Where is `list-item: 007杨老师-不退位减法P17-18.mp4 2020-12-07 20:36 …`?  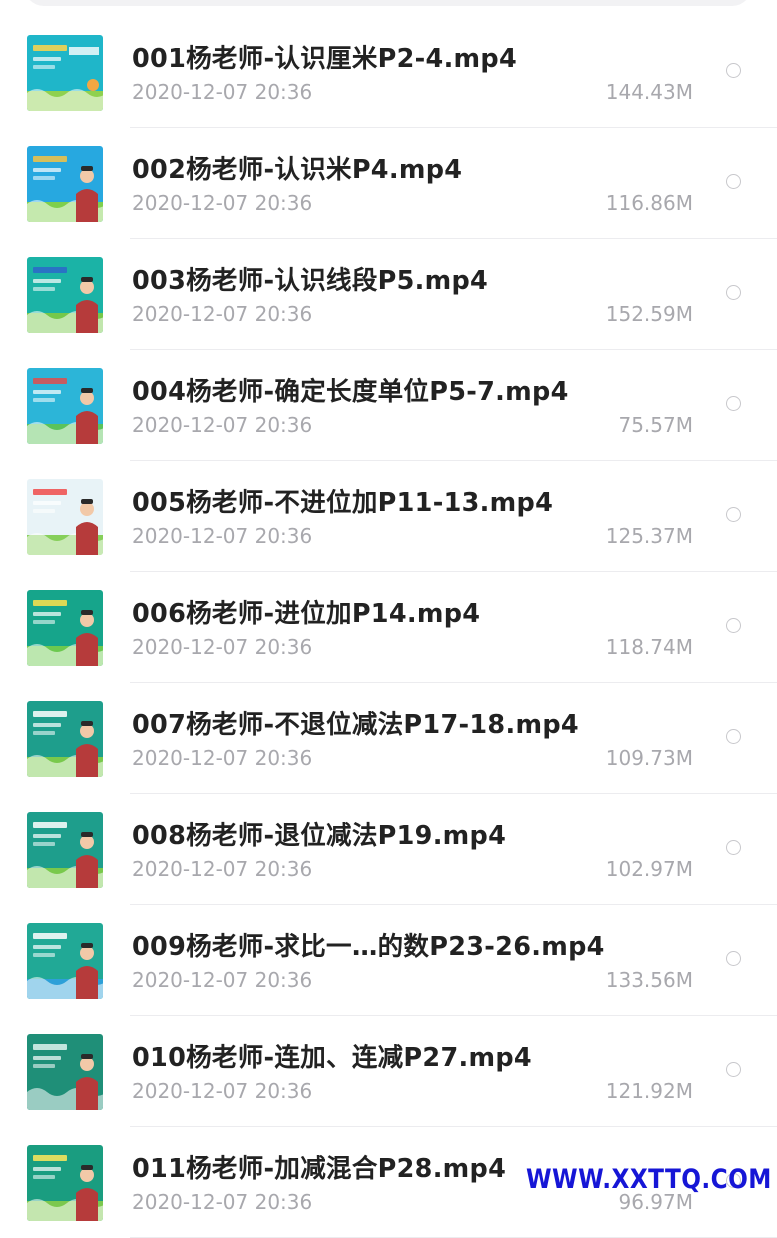
list-item: 007杨老师-不退位减法P17-18.mp4 2020-12-07 20:36 … is located at coordinates (388, 738).